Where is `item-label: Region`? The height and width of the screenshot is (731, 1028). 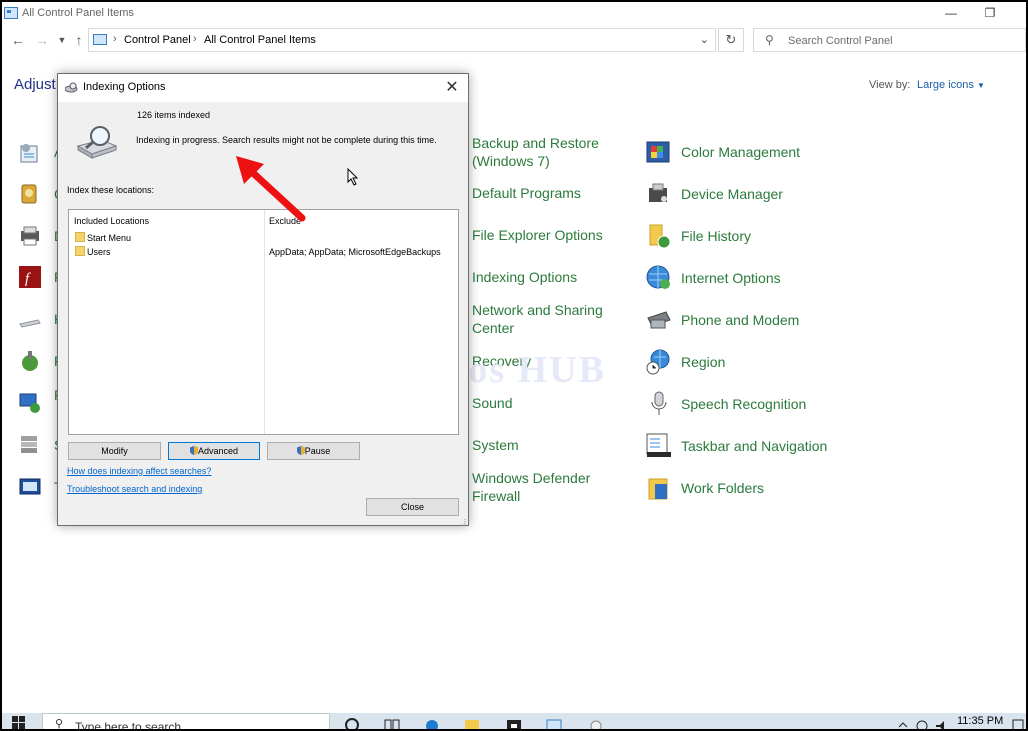
item-label: Region is located at coordinates (703, 362).